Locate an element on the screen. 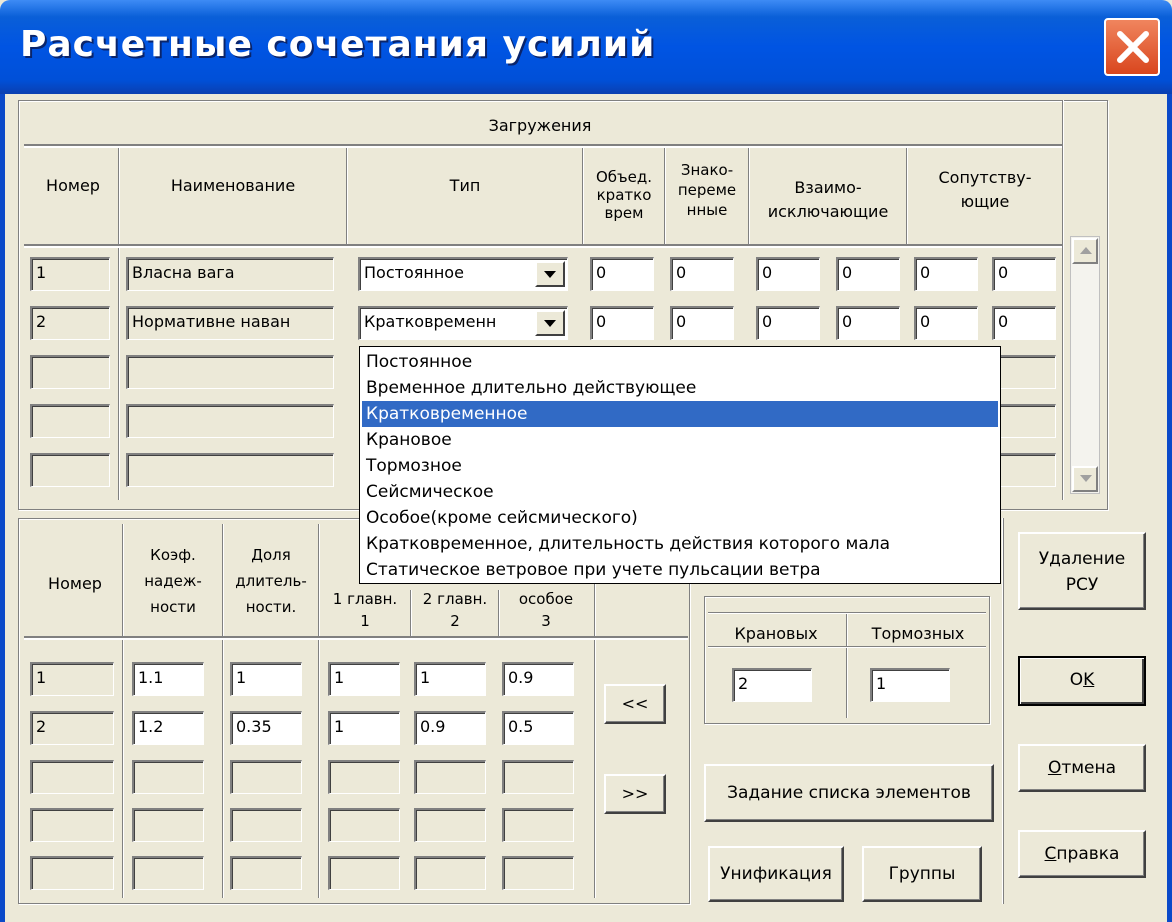 Image resolution: width=1172 pixels, height=922 pixels. ok-label: О is located at coordinates (1076, 680).